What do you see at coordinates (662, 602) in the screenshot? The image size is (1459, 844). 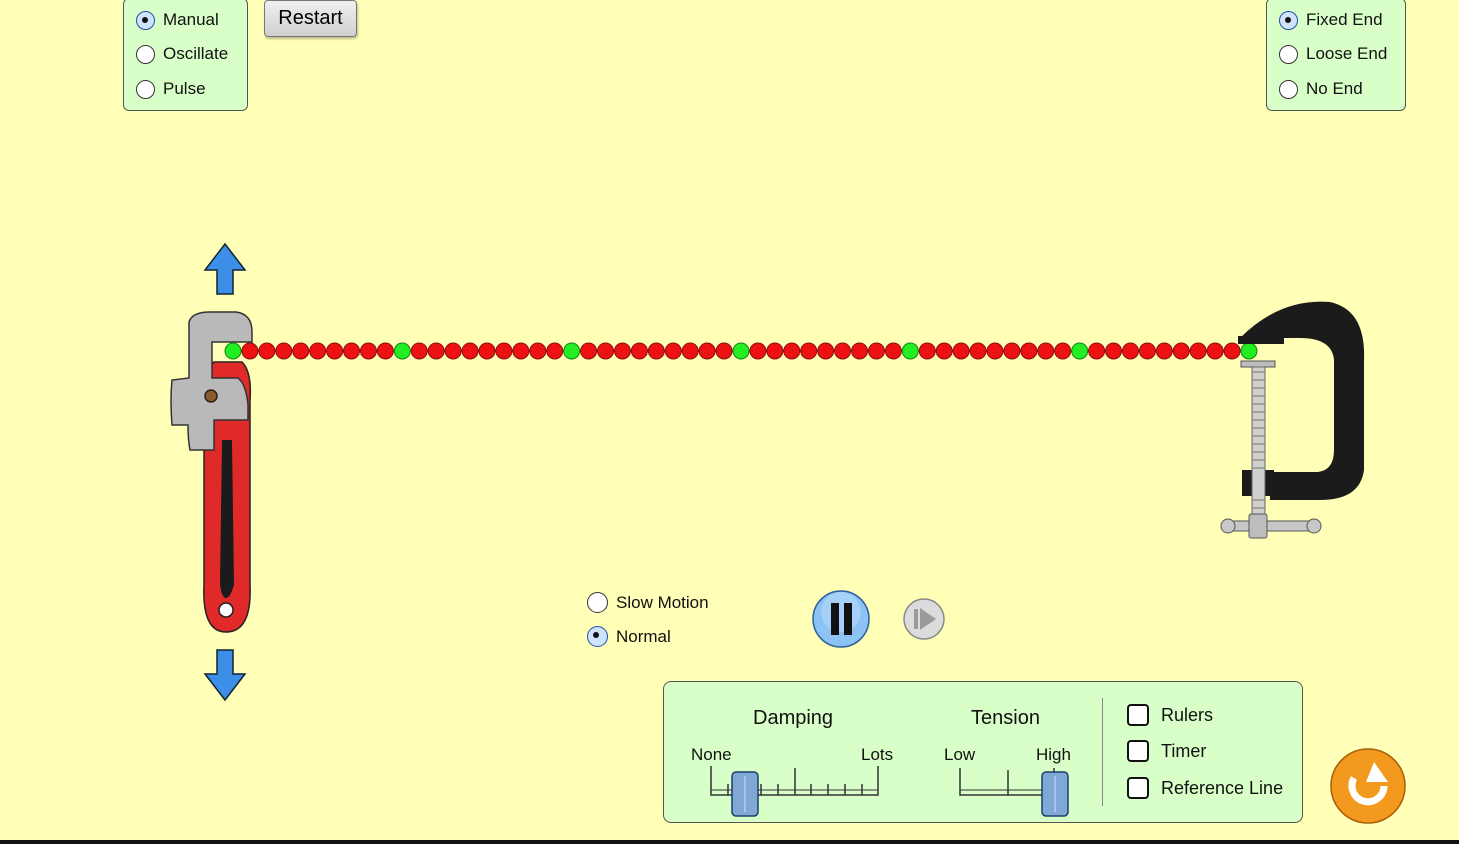 I see `radio-label: Slow Motion` at bounding box center [662, 602].